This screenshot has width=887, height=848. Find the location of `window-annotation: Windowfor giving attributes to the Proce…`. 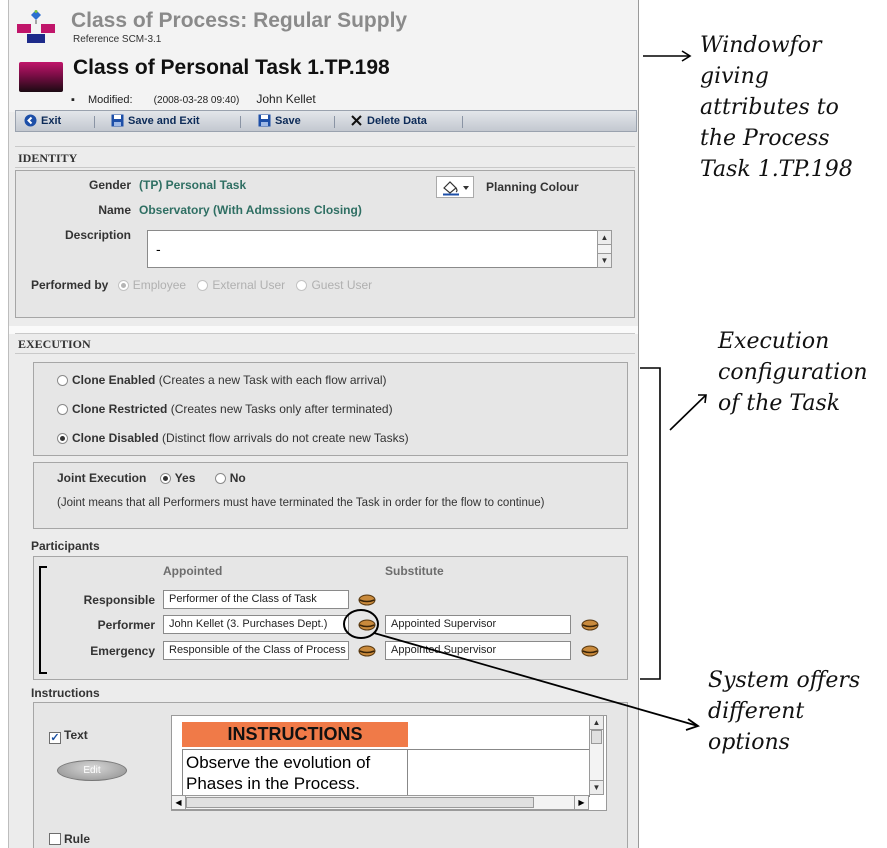

window-annotation: Windowfor giving attributes to the Proce… is located at coordinates (776, 107).